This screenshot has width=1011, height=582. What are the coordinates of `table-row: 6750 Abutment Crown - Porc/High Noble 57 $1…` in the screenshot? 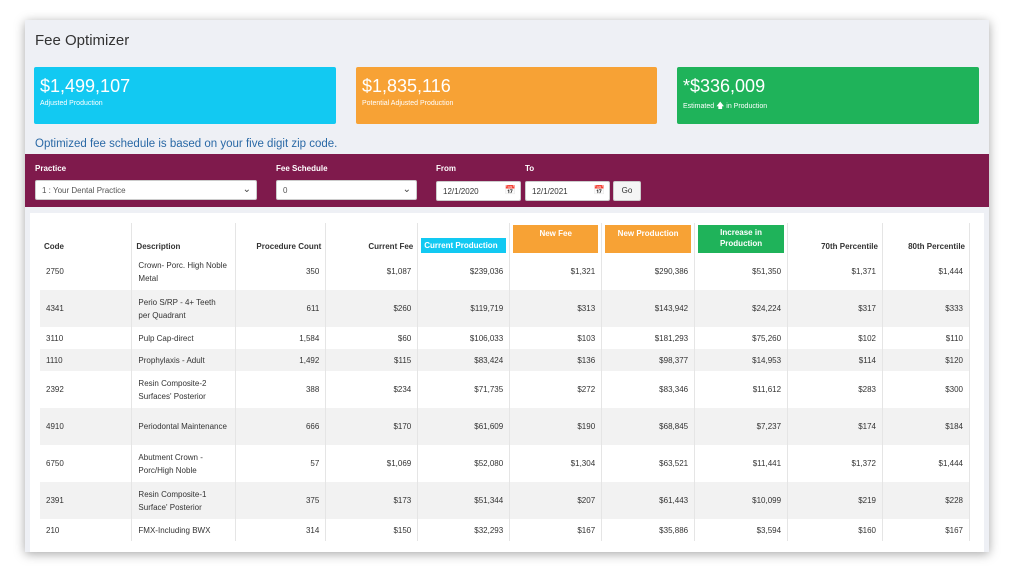 It's located at (505, 463).